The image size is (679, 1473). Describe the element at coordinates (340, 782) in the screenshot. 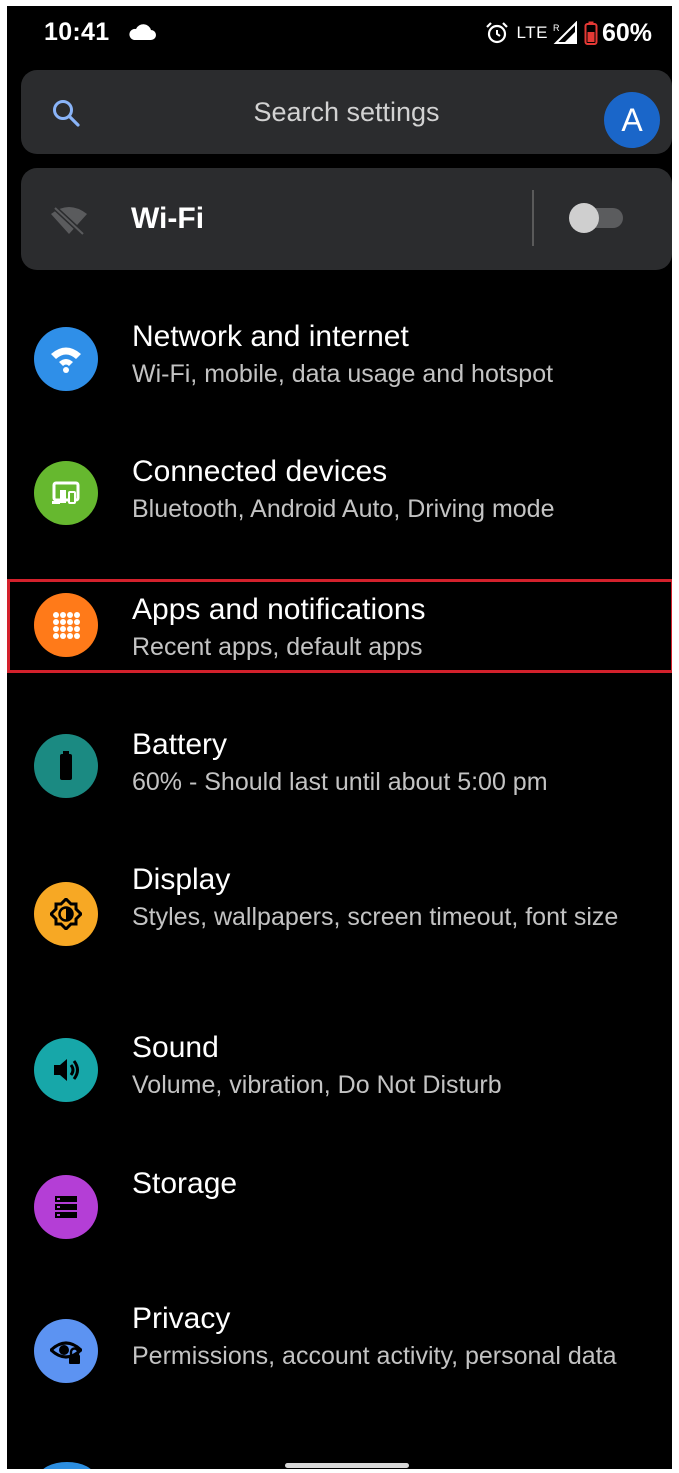

I see `setting-subtitle: 60% - Should last until about 5:00 pm` at that location.